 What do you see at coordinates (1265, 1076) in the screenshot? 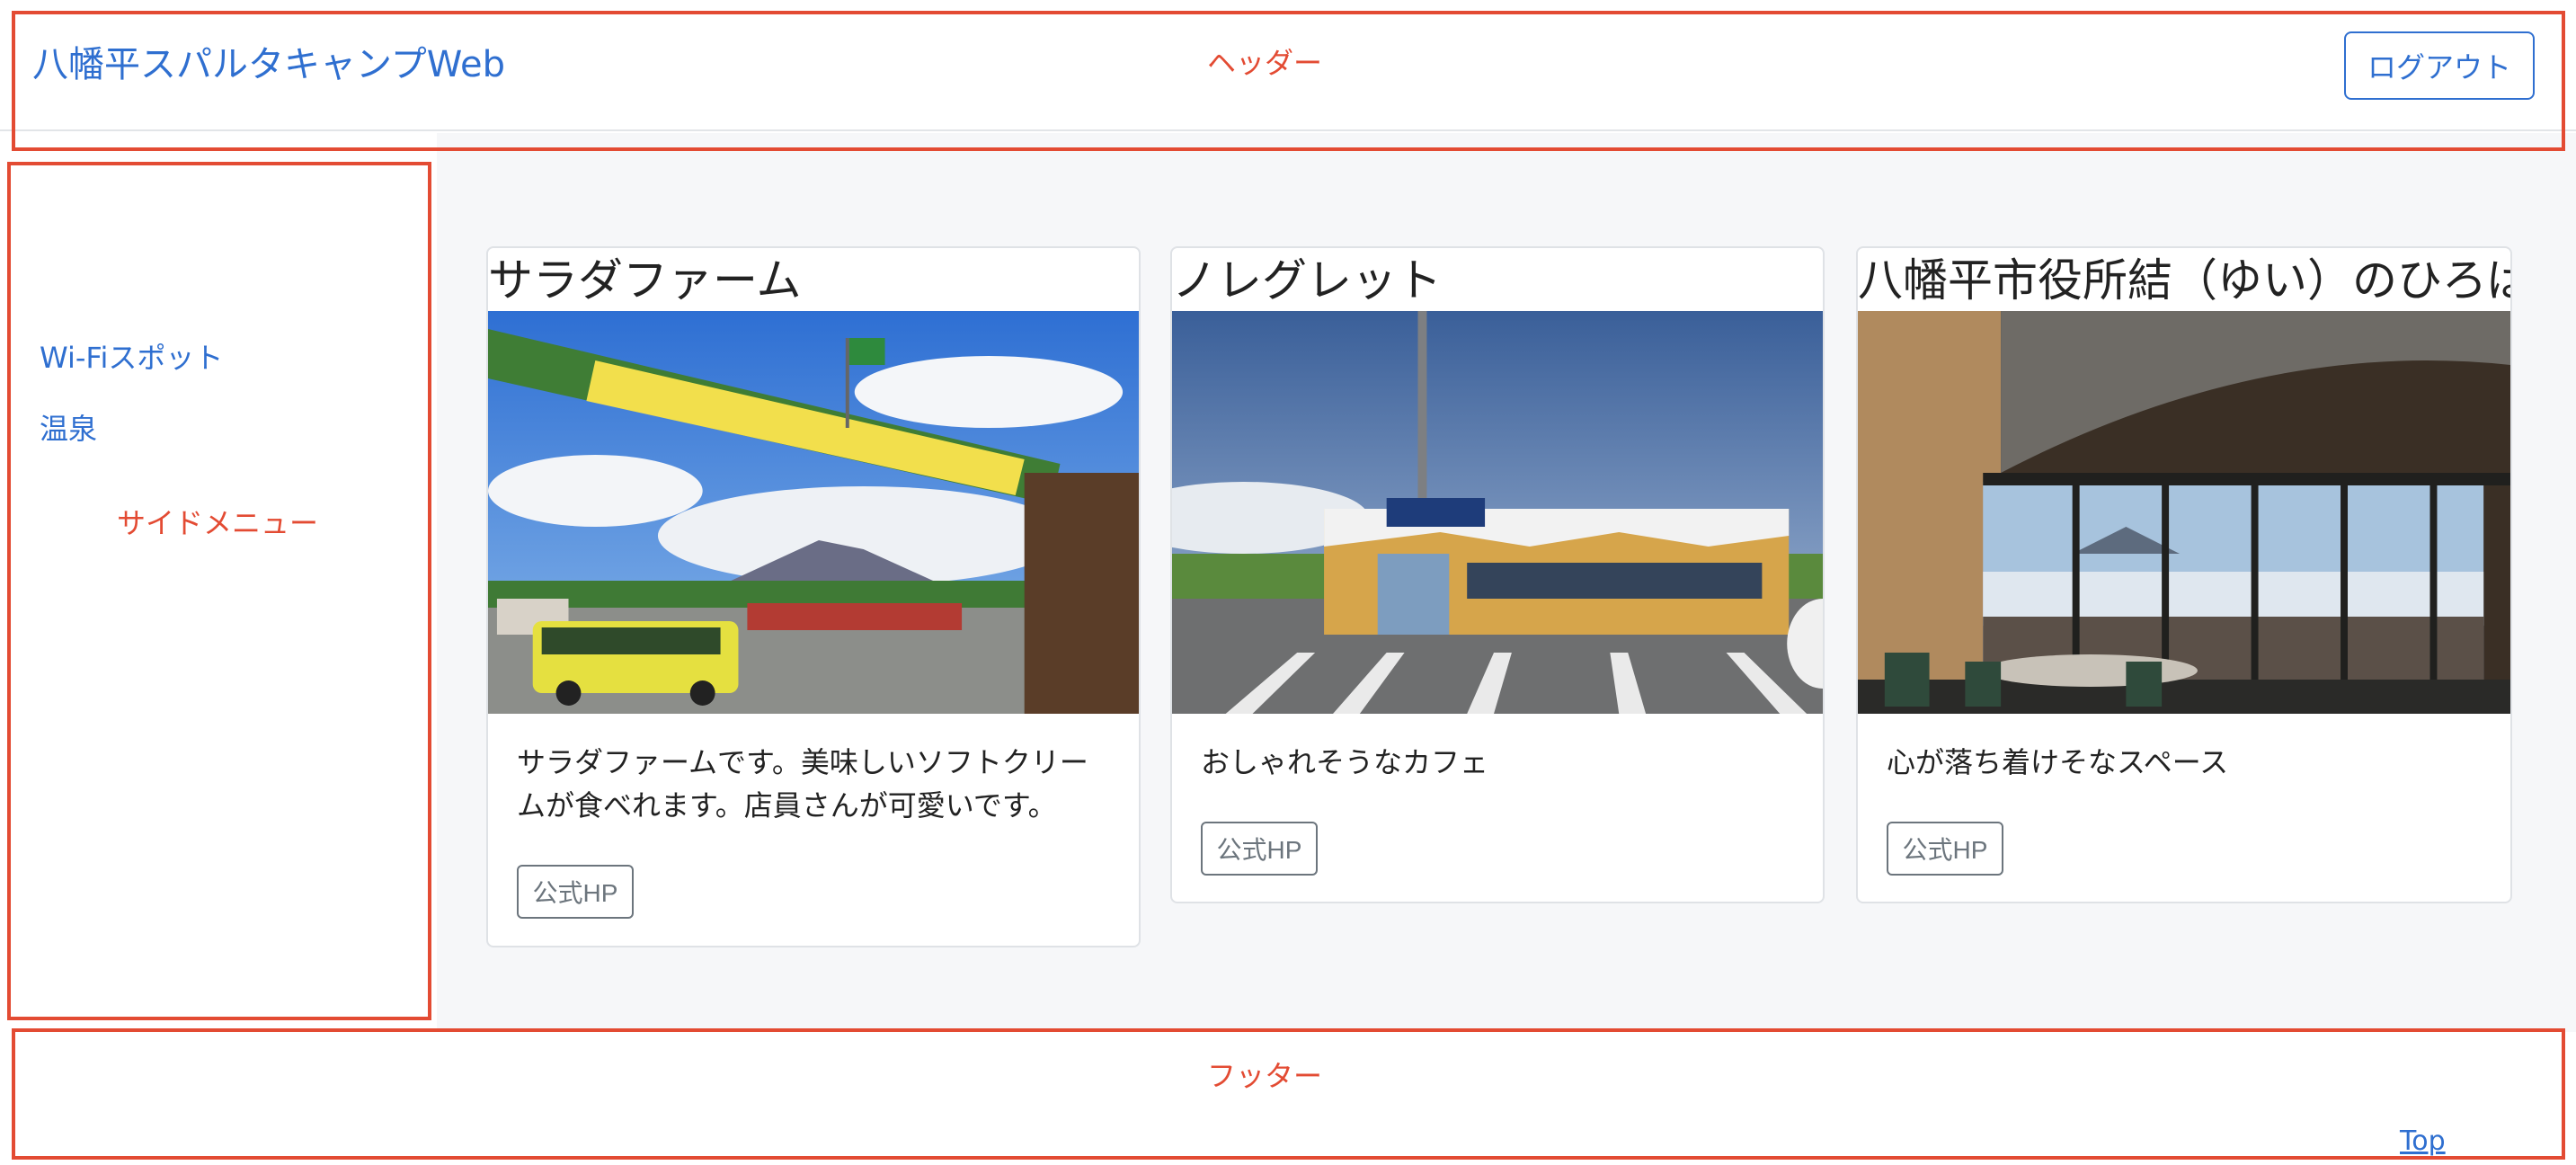
I see `footer-annotation-label: フッター` at bounding box center [1265, 1076].